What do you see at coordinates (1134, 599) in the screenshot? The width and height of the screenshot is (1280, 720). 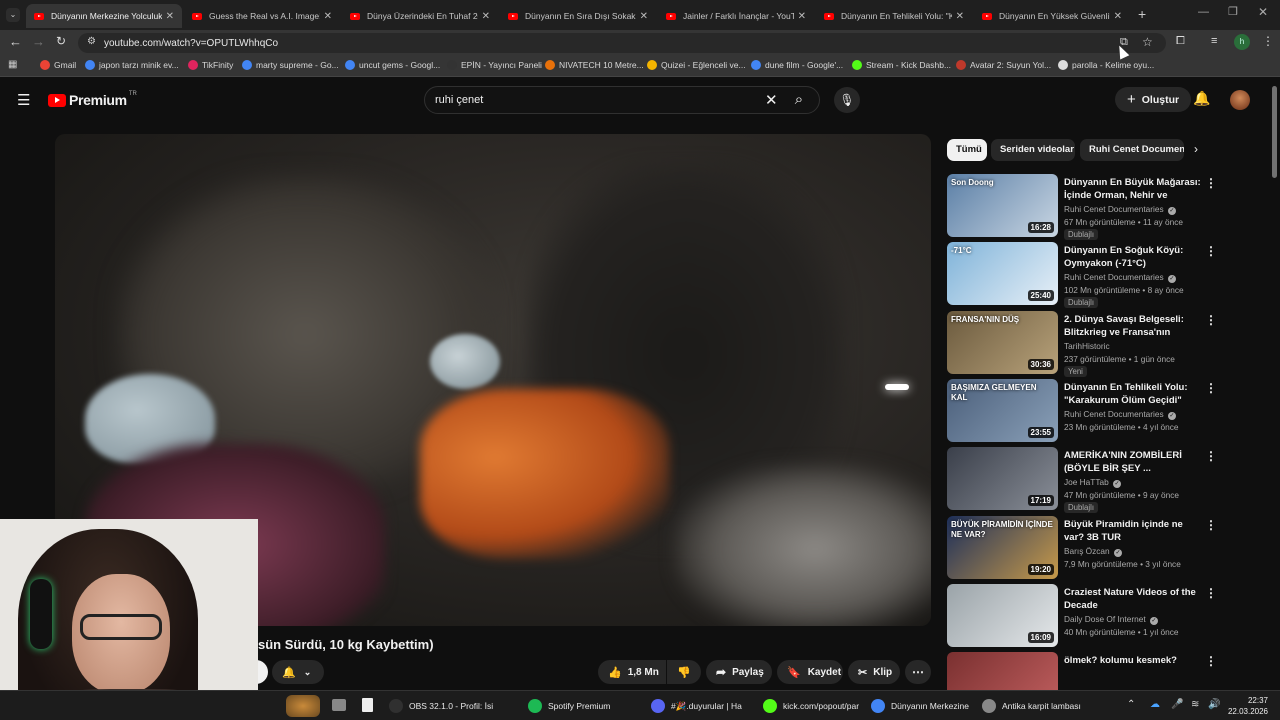 I see `related-video-title: Craziest Nature Videos of the Decade` at bounding box center [1134, 599].